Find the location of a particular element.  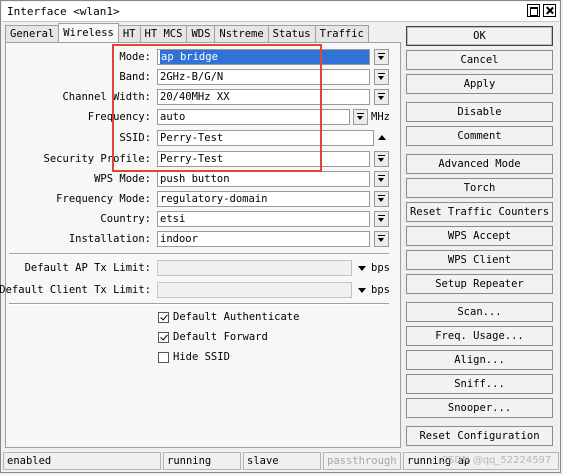

security-profile-label: Security Profile: is located at coordinates (97, 159).